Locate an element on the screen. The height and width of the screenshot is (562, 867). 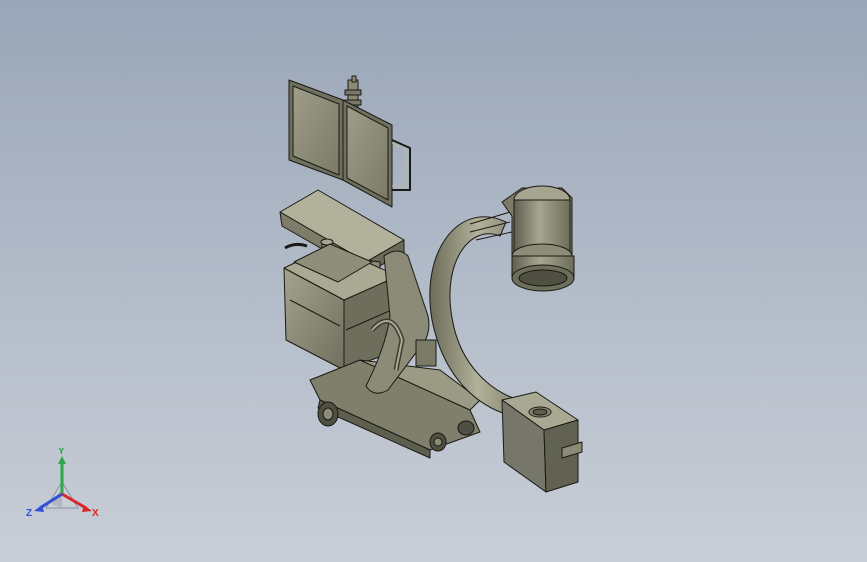
image-intensifier is located at coordinates (538, 238).